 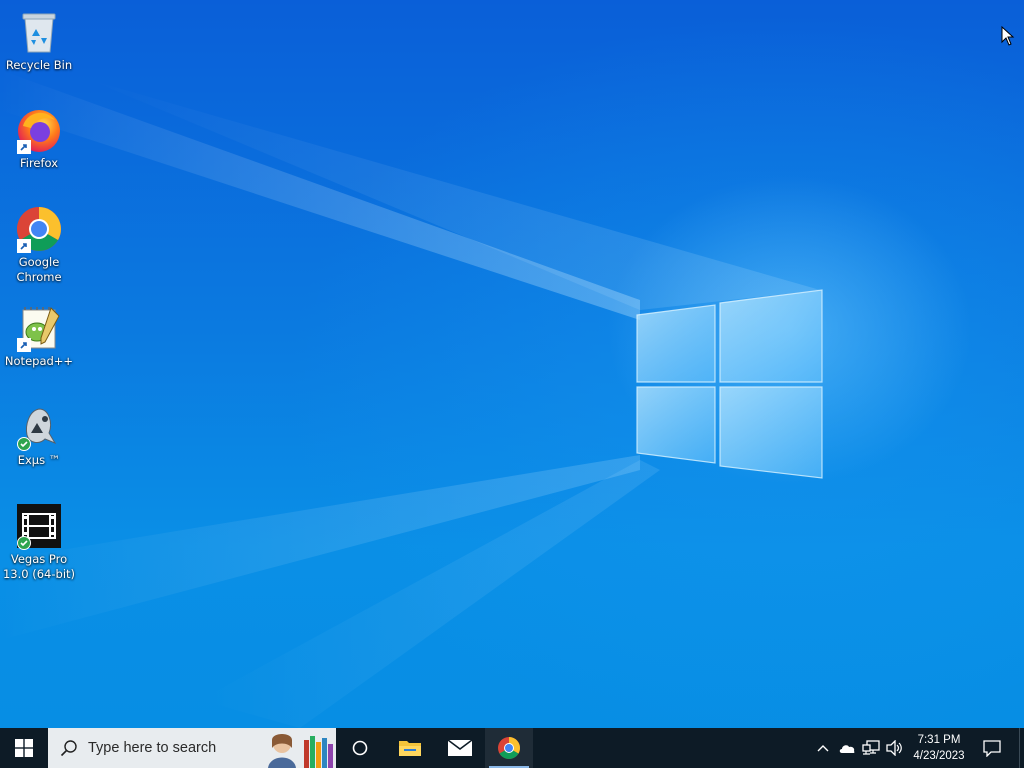 I want to click on windows-logo-wallpaper, so click(x=729, y=384).